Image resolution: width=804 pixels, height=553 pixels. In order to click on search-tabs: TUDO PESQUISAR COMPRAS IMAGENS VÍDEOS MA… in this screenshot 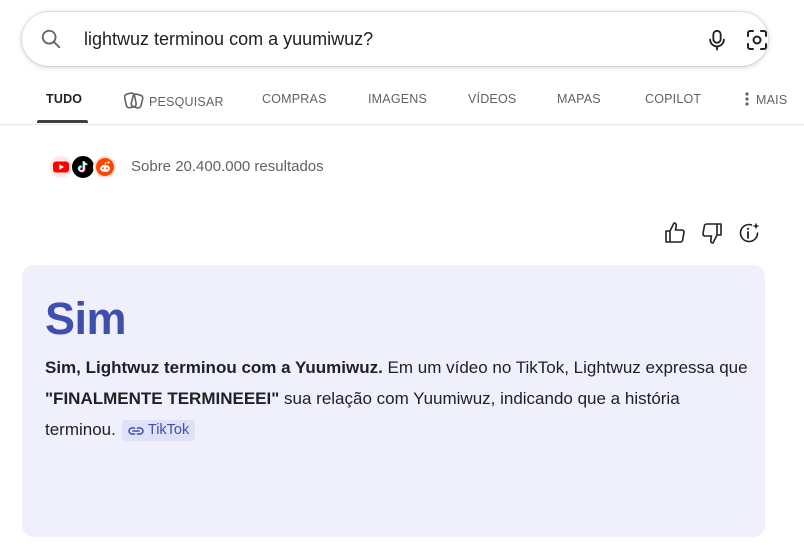, I will do `click(402, 102)`.